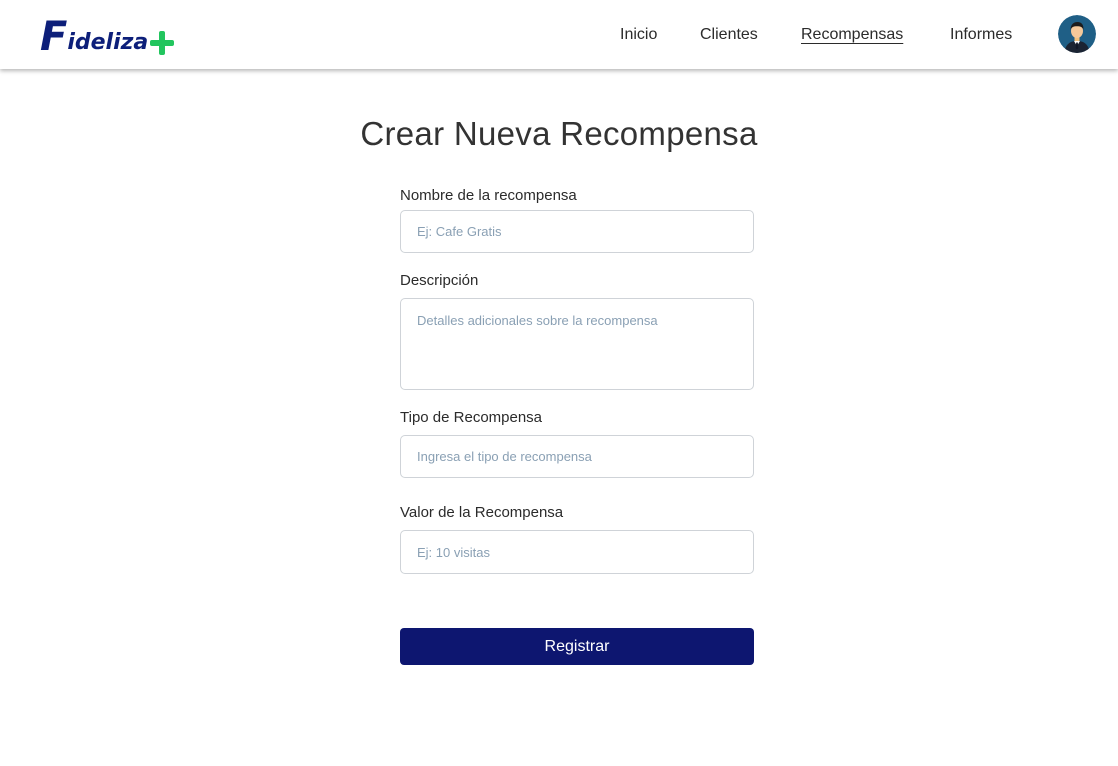  Describe the element at coordinates (577, 552) in the screenshot. I see `reward-value-input` at that location.